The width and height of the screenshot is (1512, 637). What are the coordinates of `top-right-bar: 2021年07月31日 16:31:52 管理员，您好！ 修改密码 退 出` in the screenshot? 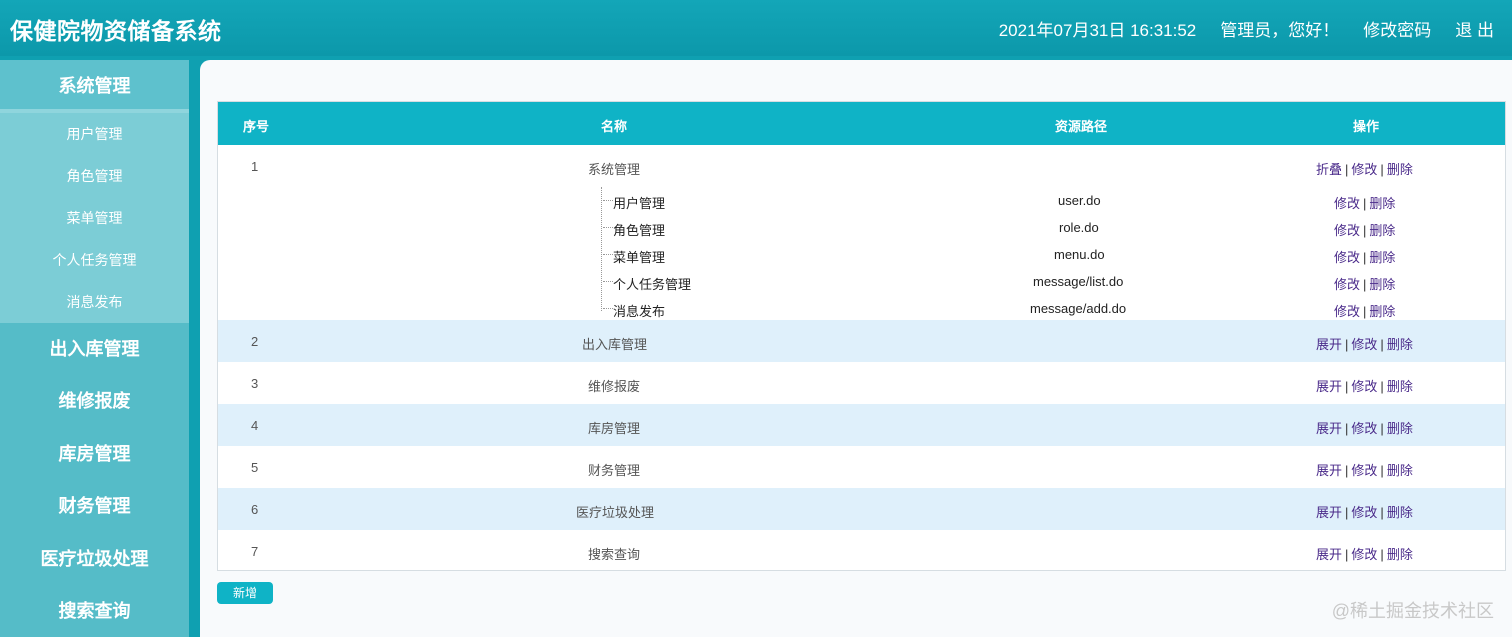 It's located at (1246, 28).